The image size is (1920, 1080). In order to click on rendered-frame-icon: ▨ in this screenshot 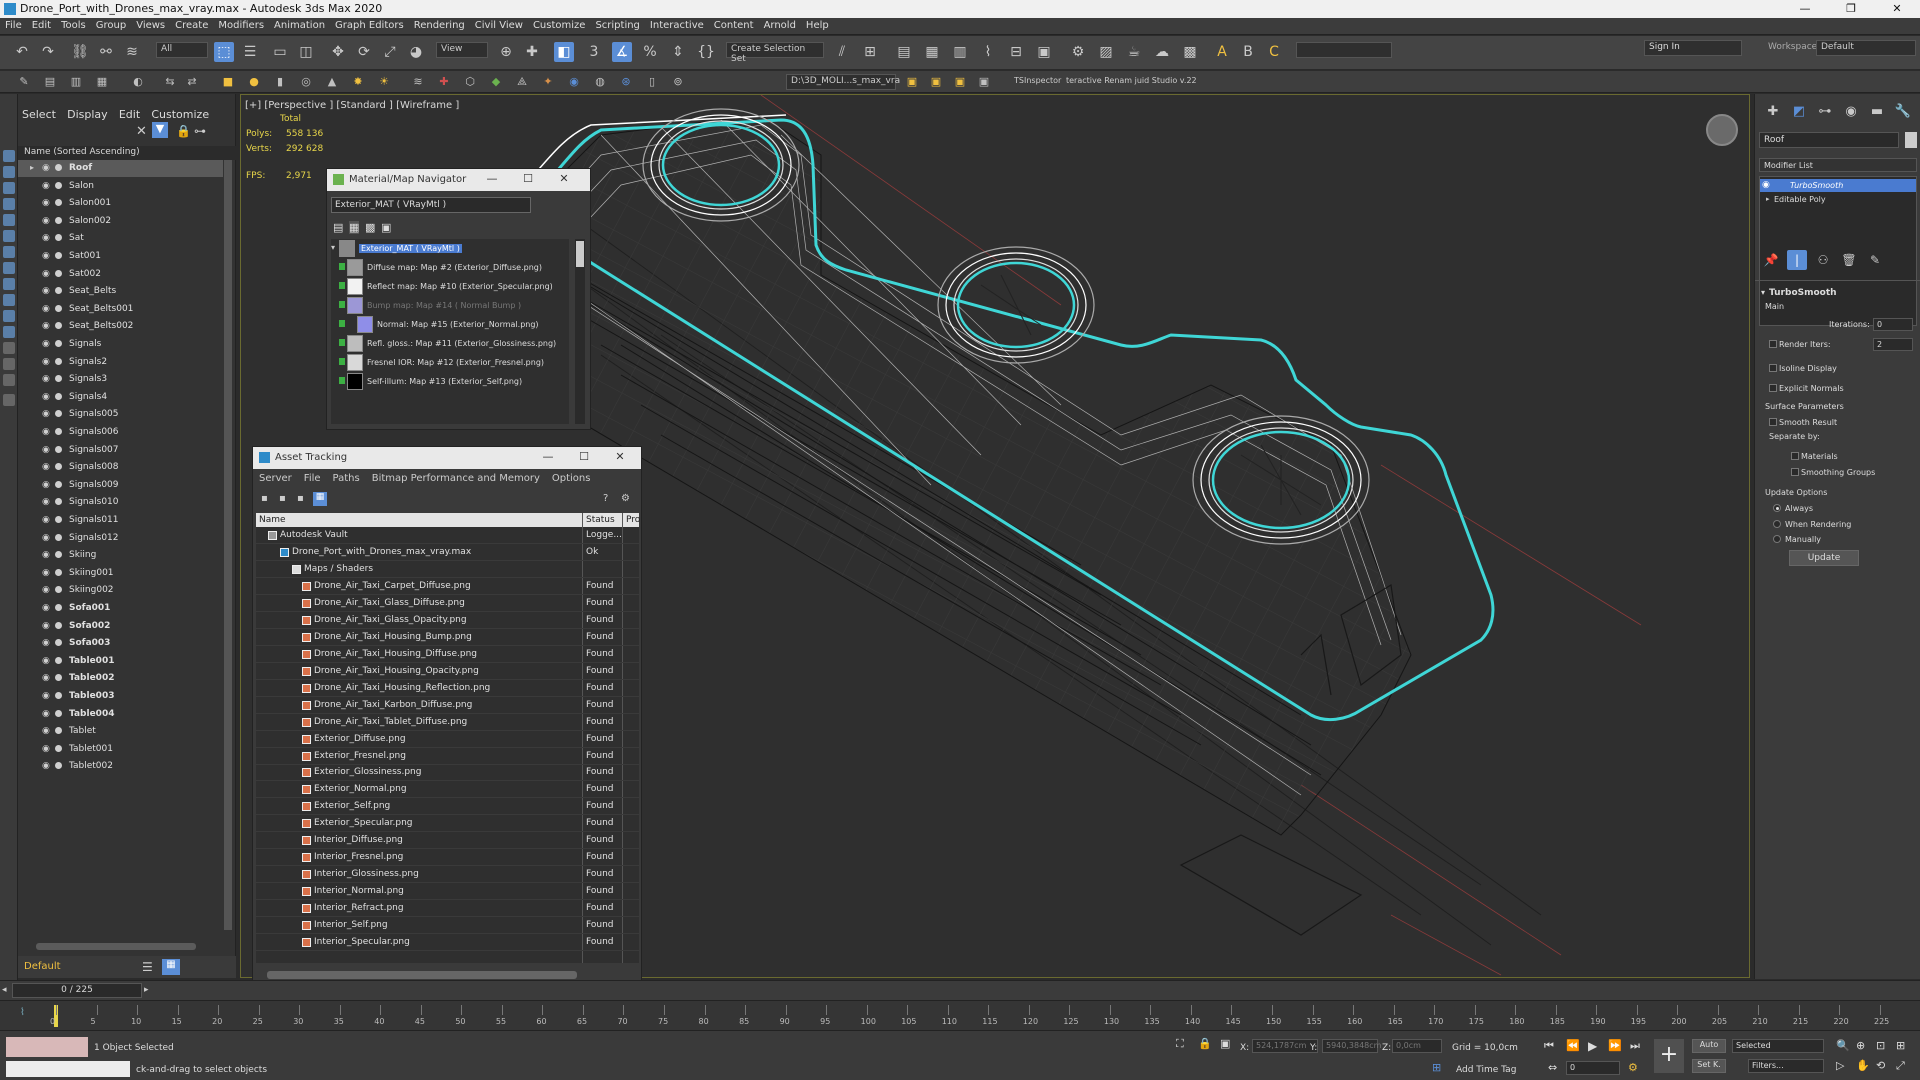, I will do `click(1106, 52)`.